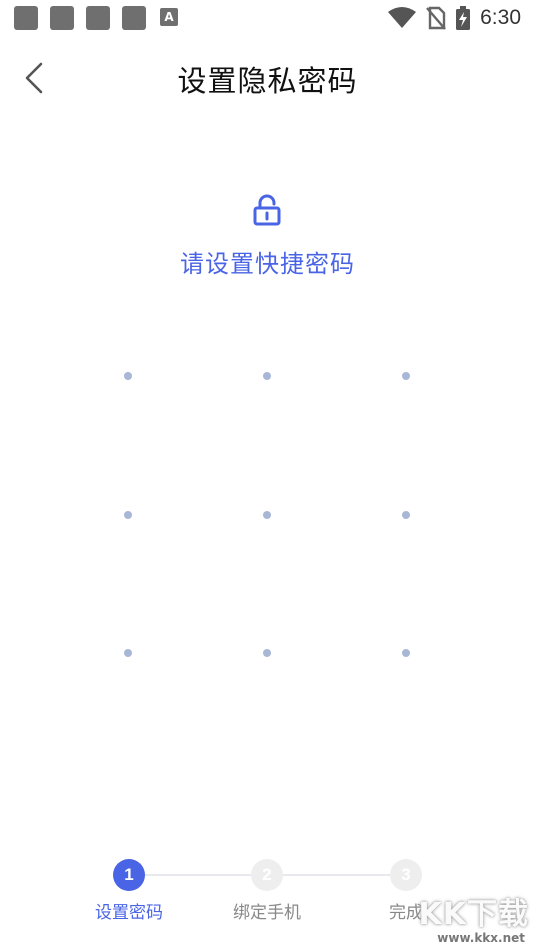 This screenshot has width=535, height=951. Describe the element at coordinates (169, 17) in the screenshot. I see `a-icon: A` at that location.